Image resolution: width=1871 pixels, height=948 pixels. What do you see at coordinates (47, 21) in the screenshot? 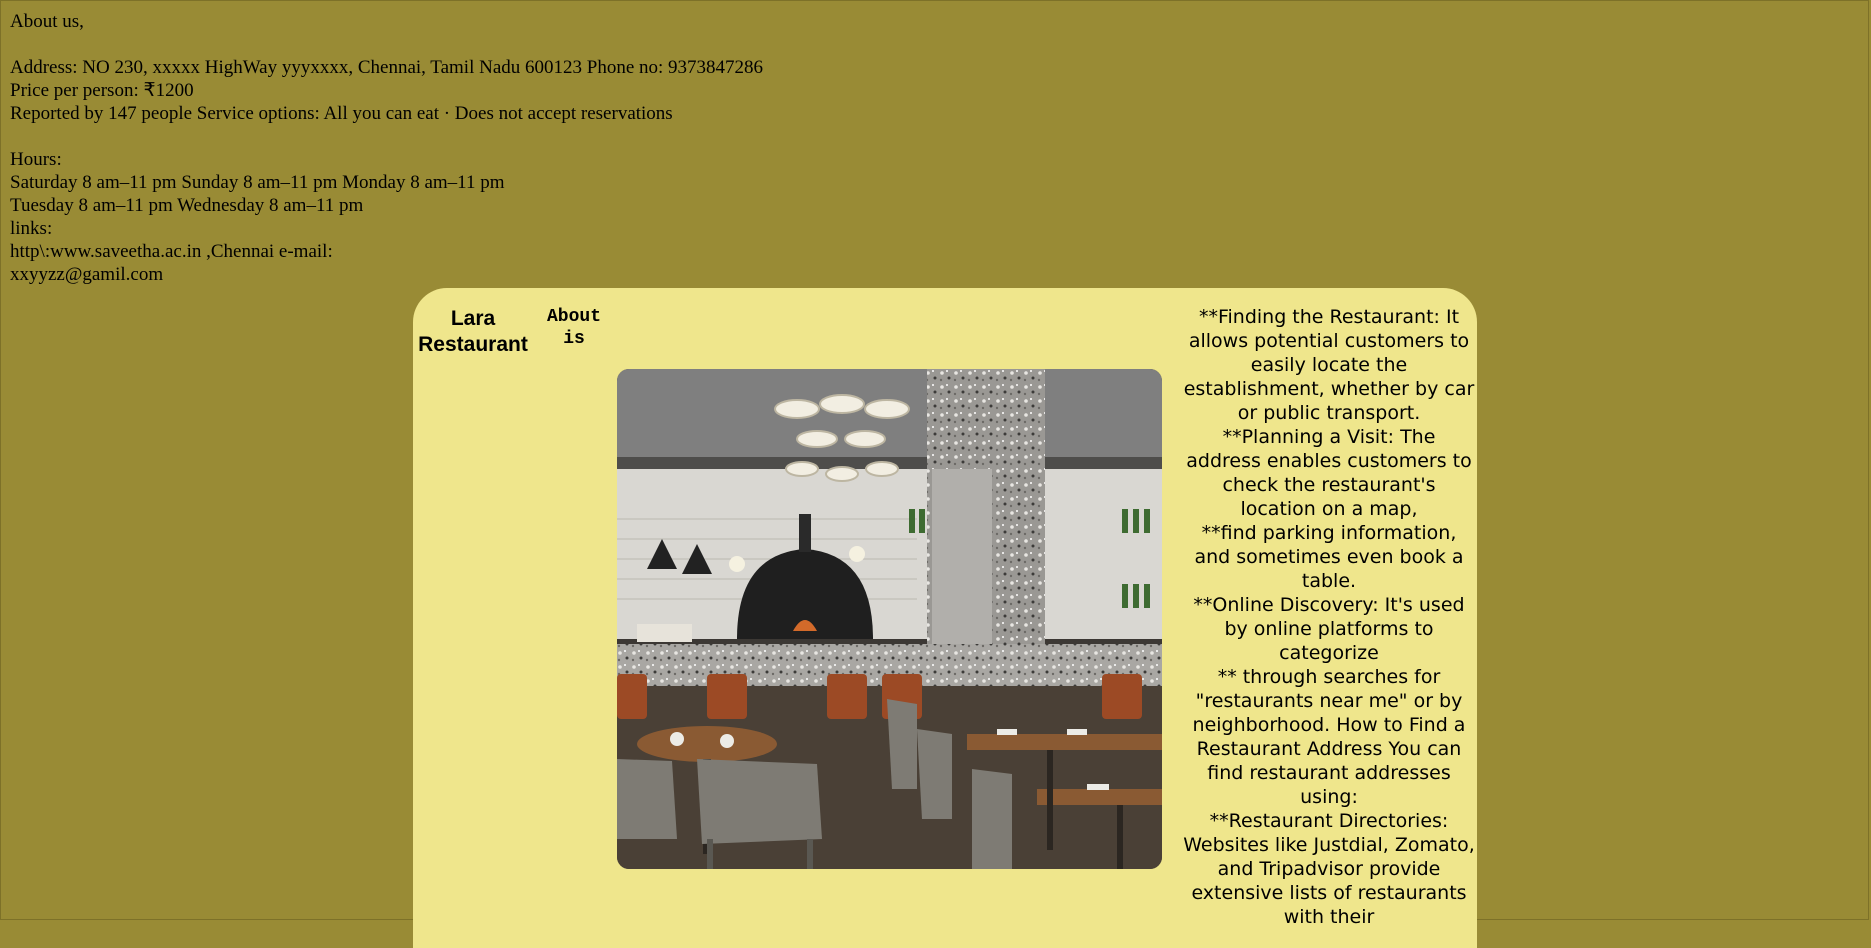
I see `about-heading: About us,` at bounding box center [47, 21].